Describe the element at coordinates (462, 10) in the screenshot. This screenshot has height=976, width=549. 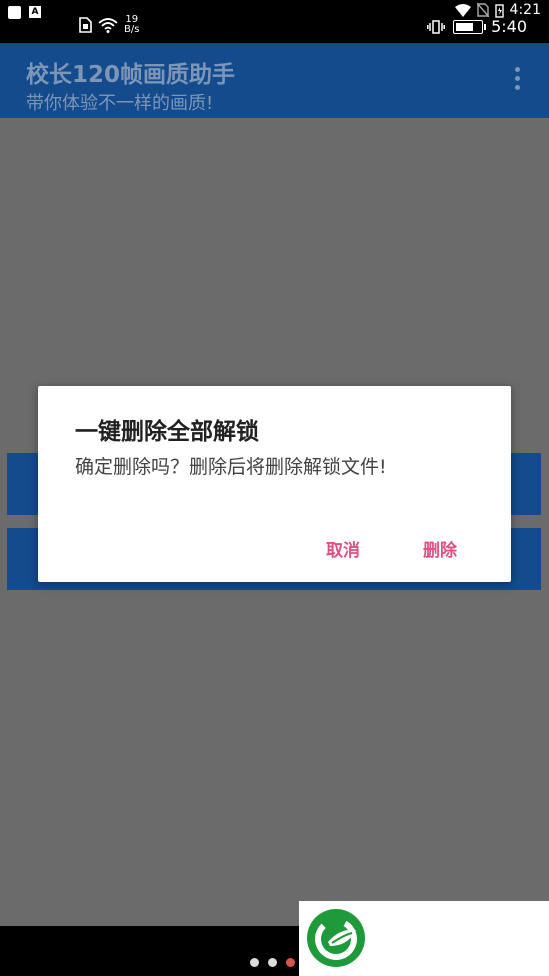
I see `wifi-filled-icon` at that location.